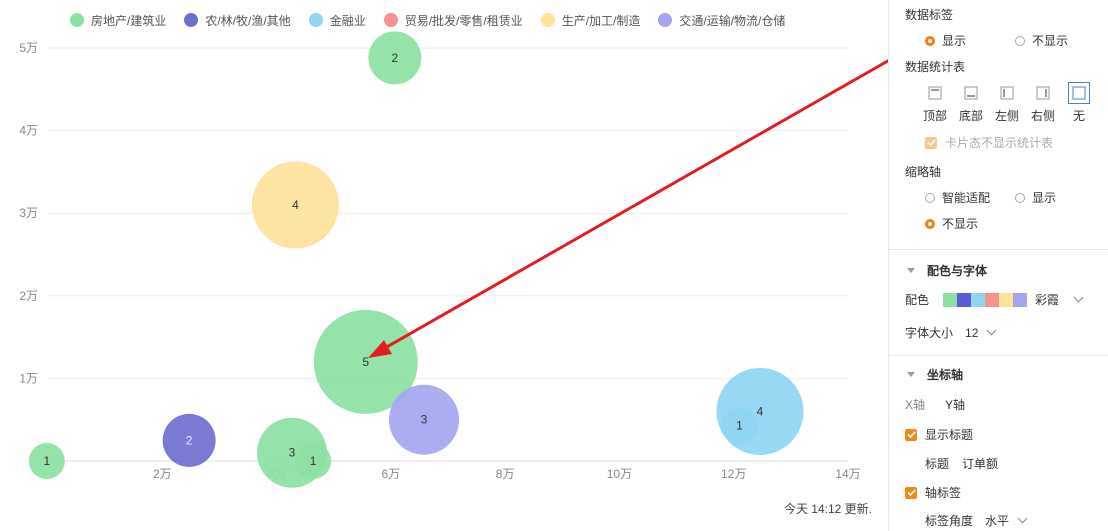 This screenshot has height=531, width=1108. What do you see at coordinates (949, 521) in the screenshot?
I see `angle-label: 标签角度` at bounding box center [949, 521].